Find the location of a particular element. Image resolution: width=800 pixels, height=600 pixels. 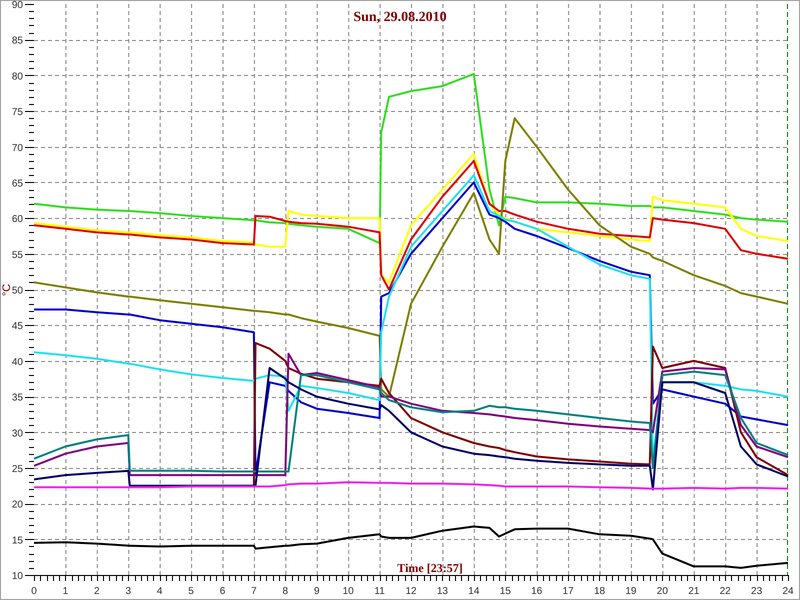

chart-title: Sun, 29.08.2010 is located at coordinates (400, 17).